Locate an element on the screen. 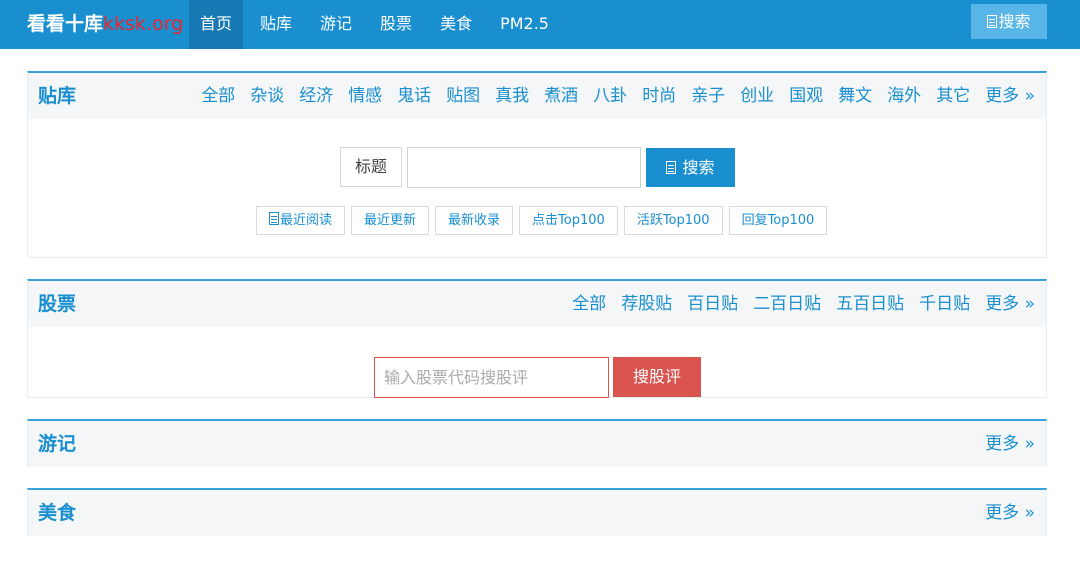 This screenshot has height=586, width=1080. food-title: 美食 is located at coordinates (57, 513).